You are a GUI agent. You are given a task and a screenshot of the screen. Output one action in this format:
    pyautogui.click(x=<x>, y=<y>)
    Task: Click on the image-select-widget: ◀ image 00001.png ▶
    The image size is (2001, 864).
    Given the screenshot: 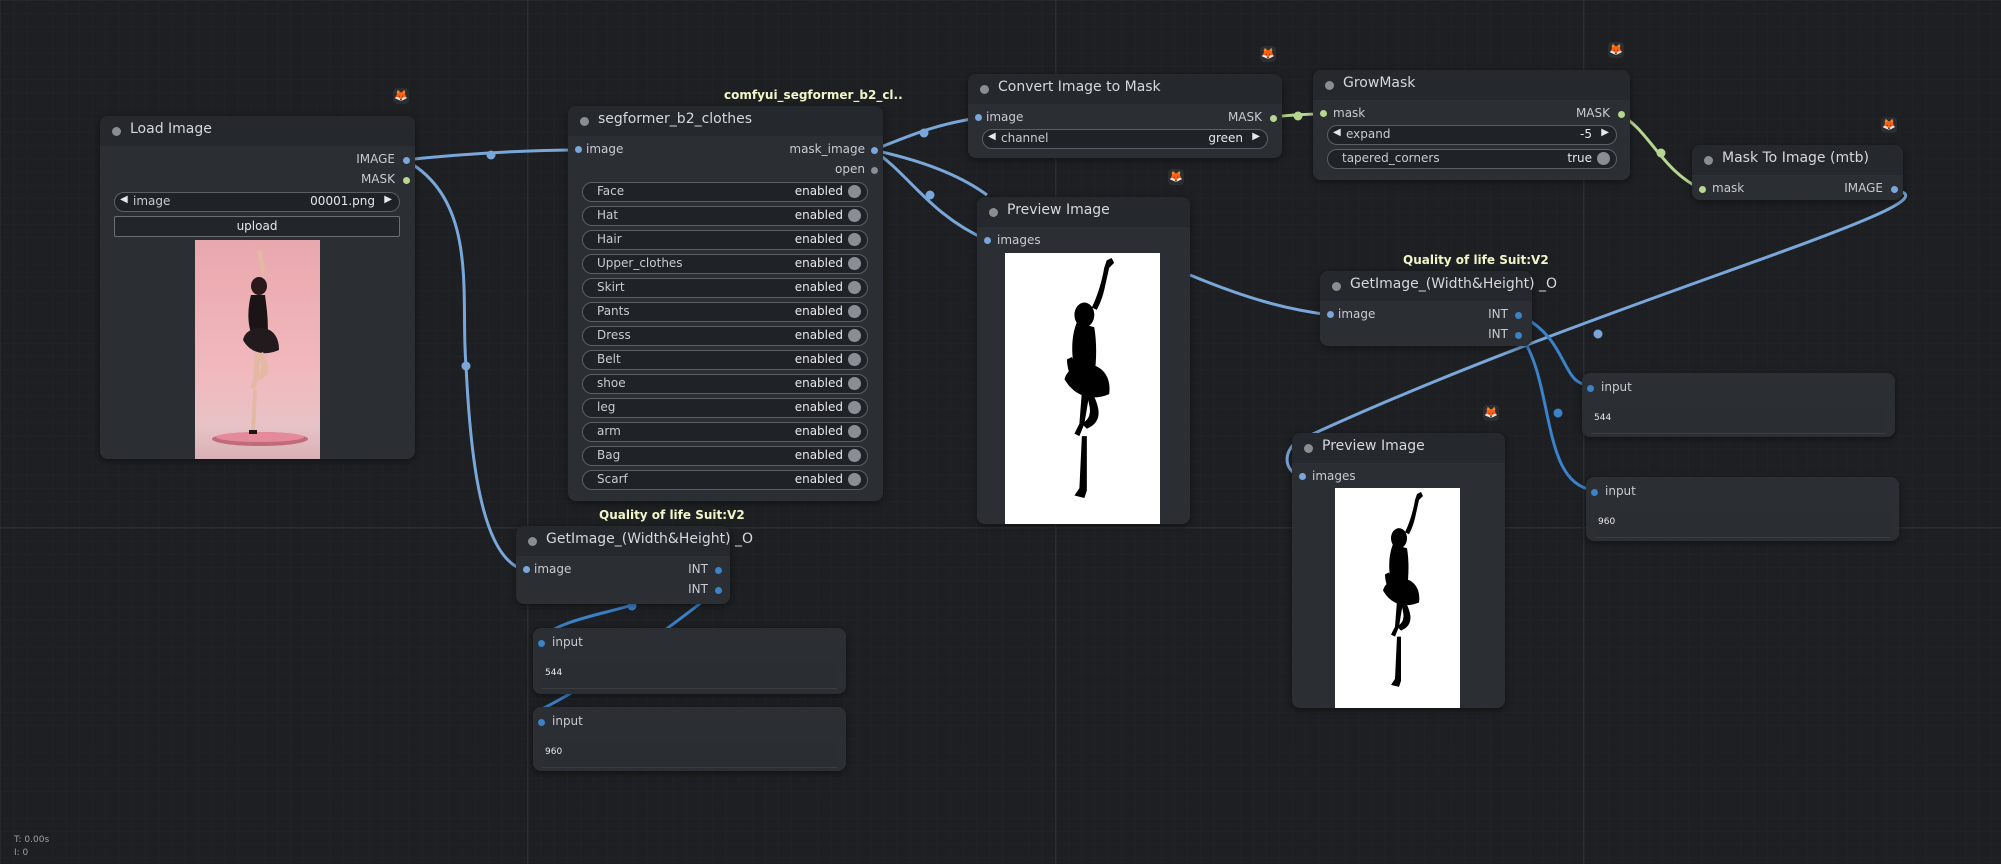 What is the action you would take?
    pyautogui.click(x=257, y=202)
    